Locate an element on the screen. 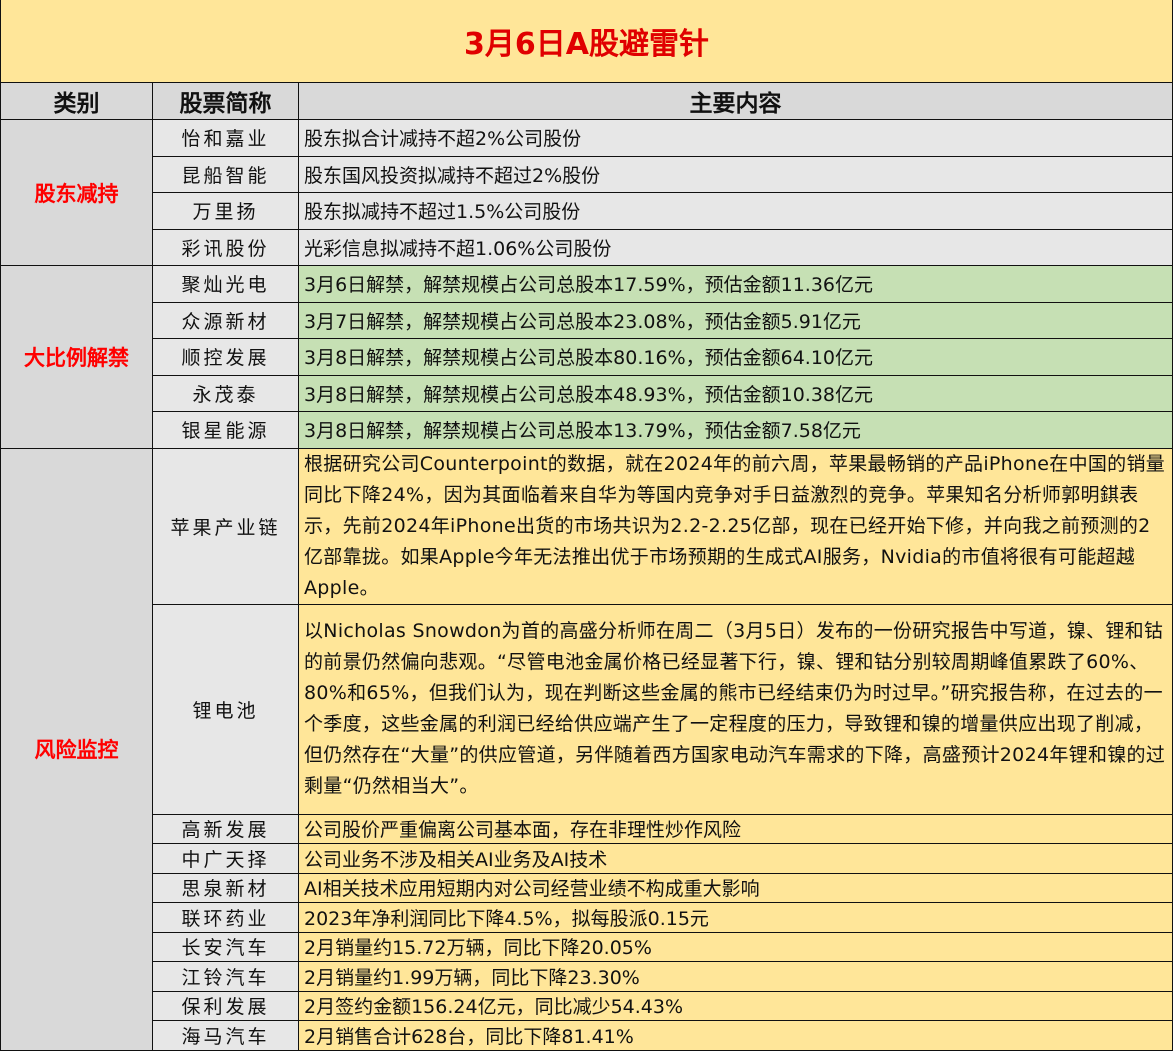 Image resolution: width=1173 pixels, height=1053 pixels. table-row: 高新发展 公司股价严重偏离公司基本面，存在非理性炒作风险 is located at coordinates (587, 828).